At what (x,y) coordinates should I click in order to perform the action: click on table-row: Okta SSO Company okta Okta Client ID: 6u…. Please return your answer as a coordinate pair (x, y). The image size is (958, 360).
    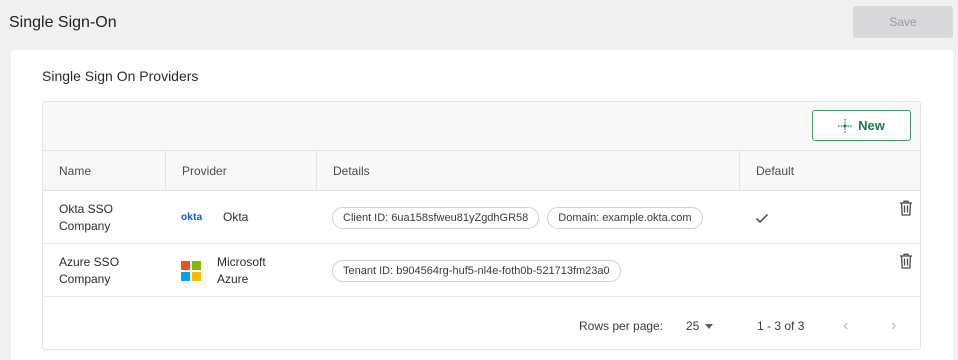
    Looking at the image, I should click on (481, 217).